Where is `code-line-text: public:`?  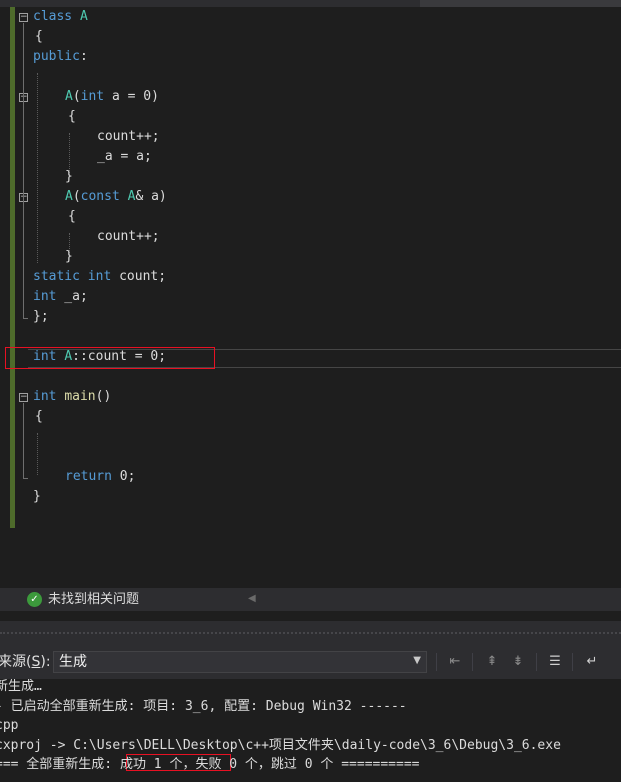 code-line-text: public: is located at coordinates (60, 57).